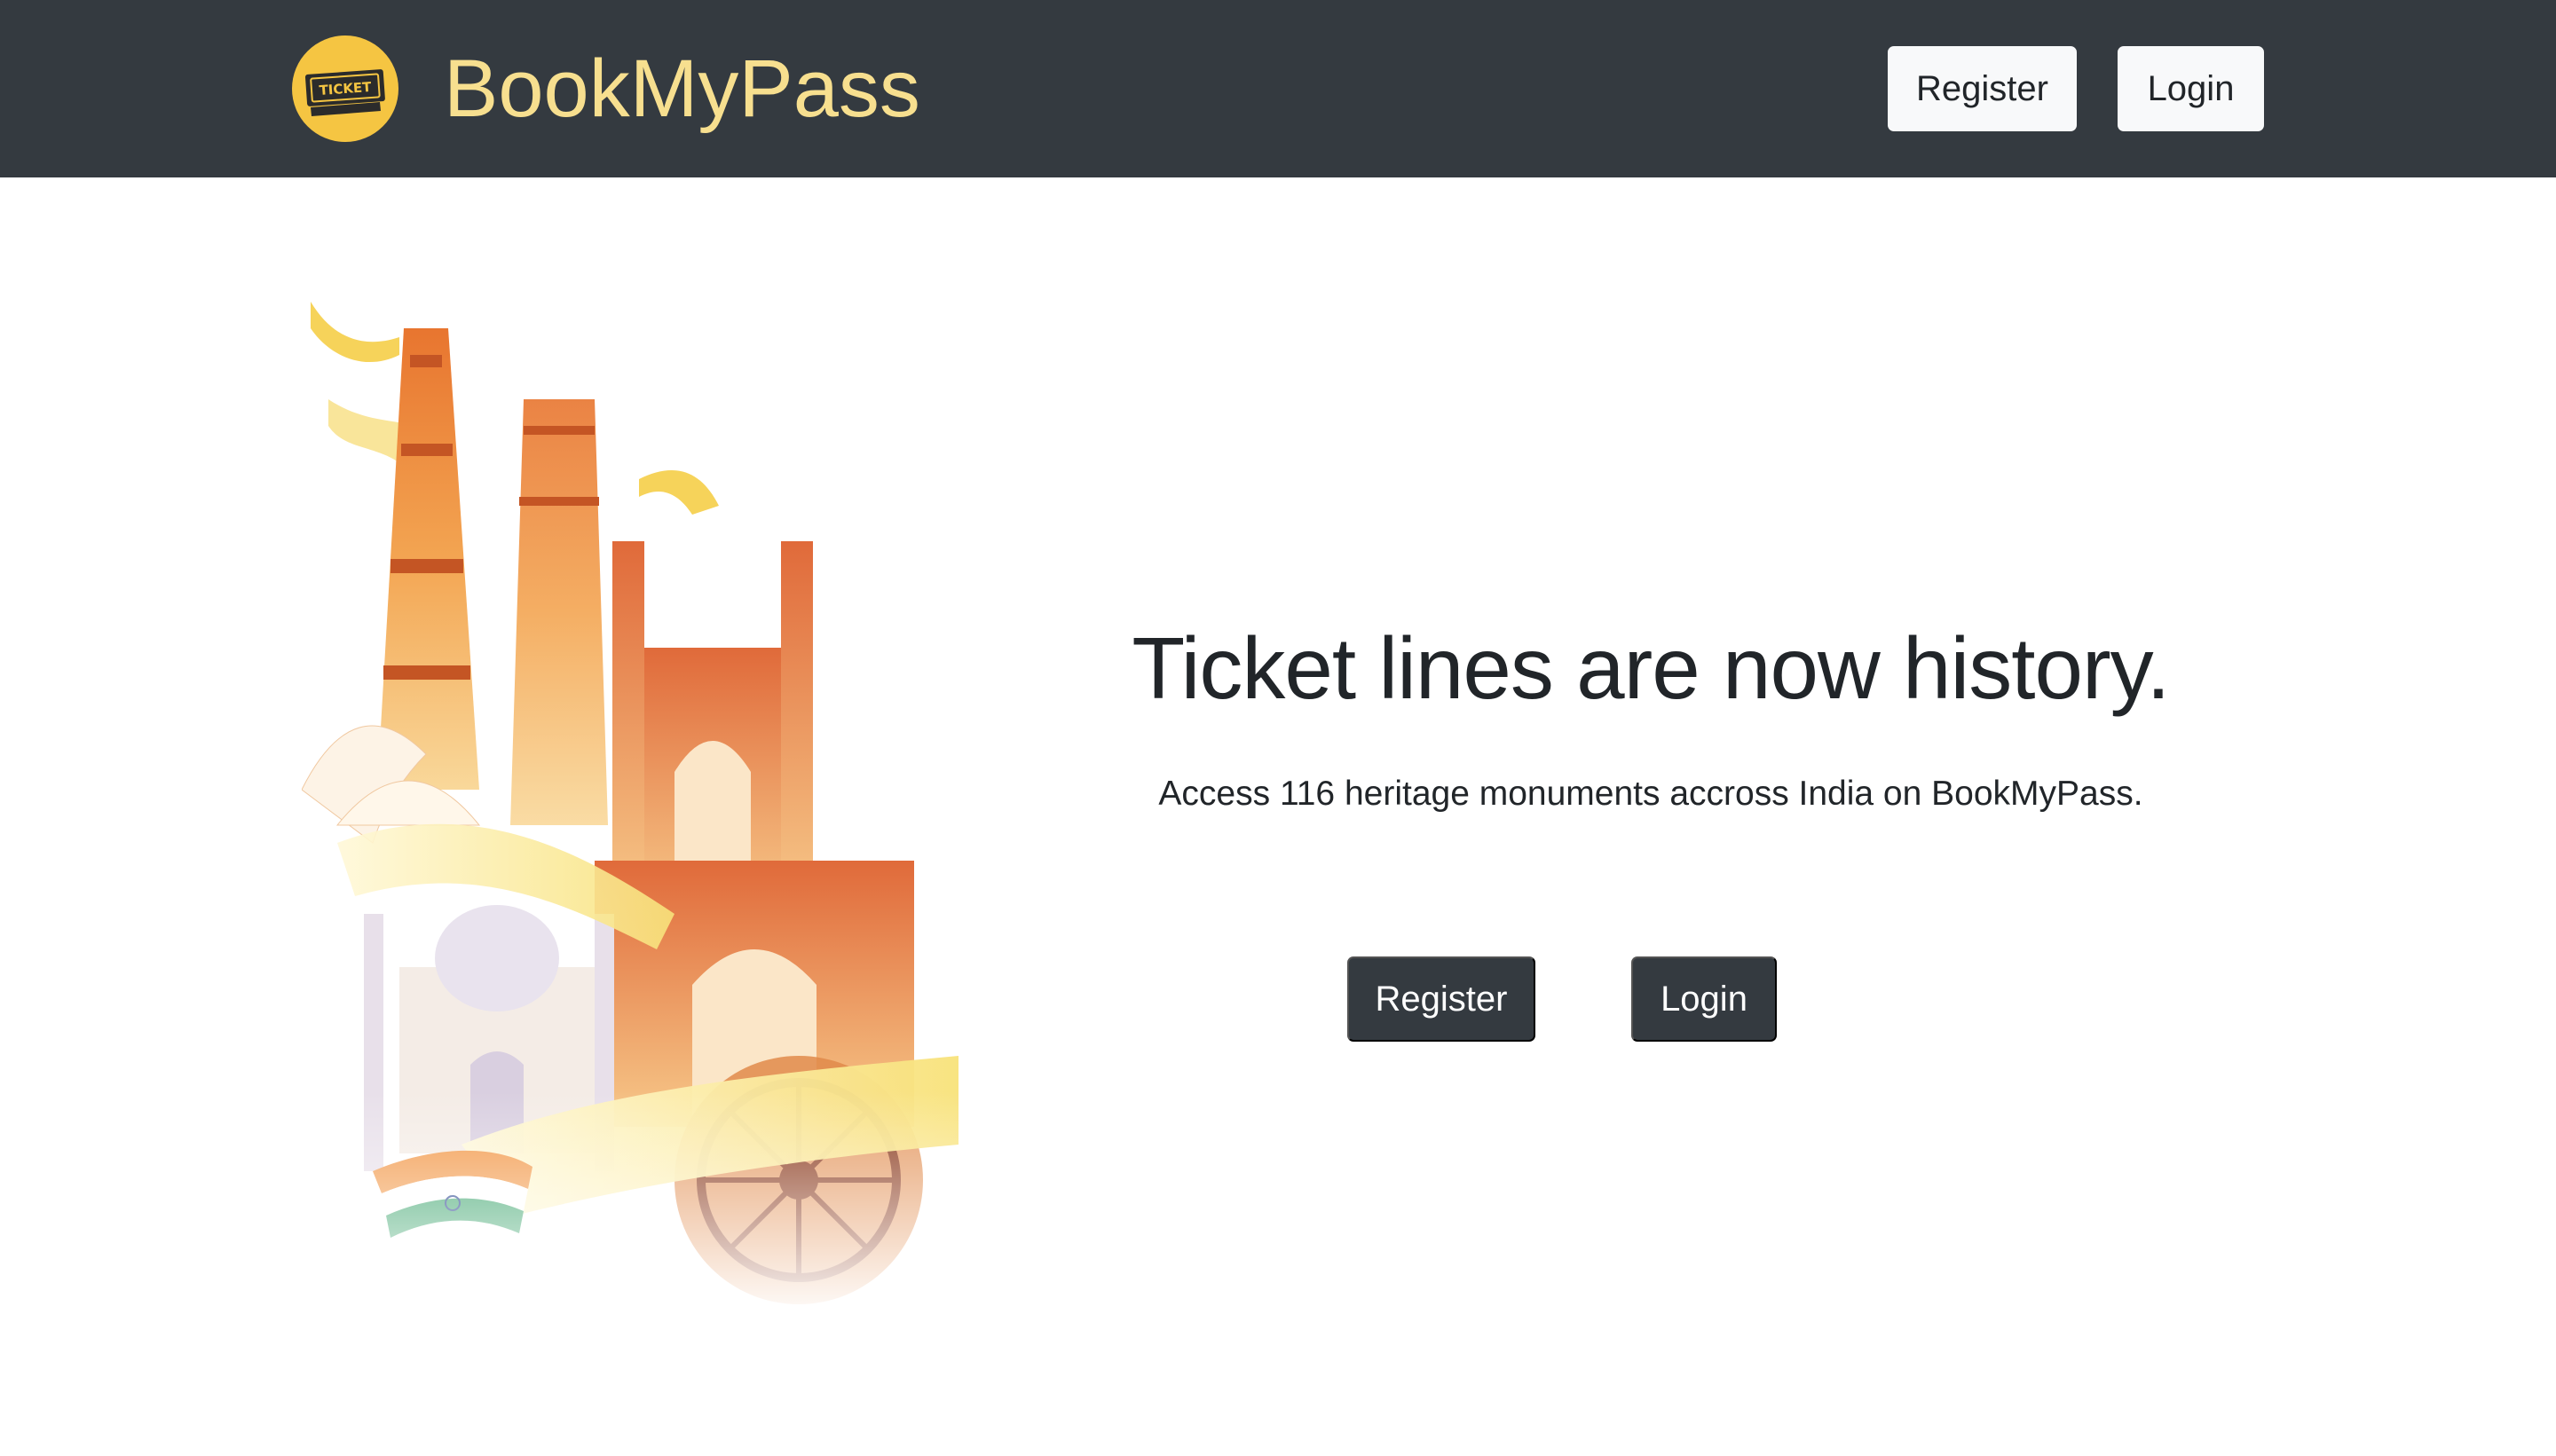  I want to click on hero-title: Ticket lines are now history., so click(1651, 668).